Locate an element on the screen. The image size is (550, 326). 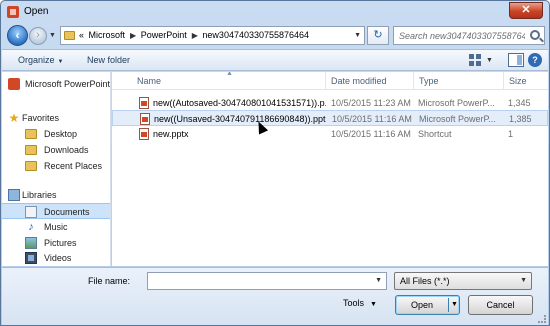
address-dropdown-icon: ▼ is located at coordinates (357, 35).